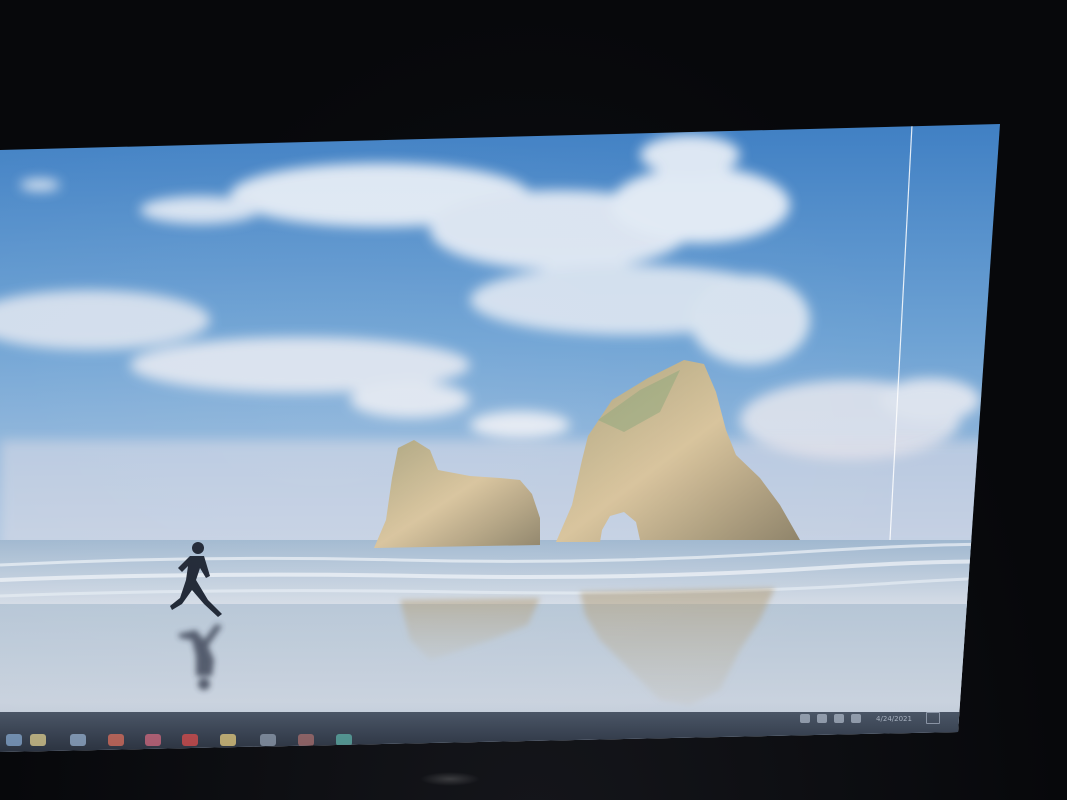 This screenshot has width=1067, height=800. Describe the element at coordinates (190, 740) in the screenshot. I see `media-icon` at that location.